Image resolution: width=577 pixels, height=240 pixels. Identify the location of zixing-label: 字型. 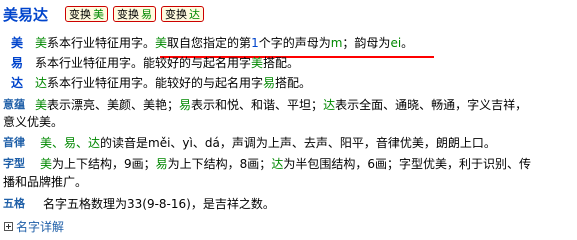
(14, 163).